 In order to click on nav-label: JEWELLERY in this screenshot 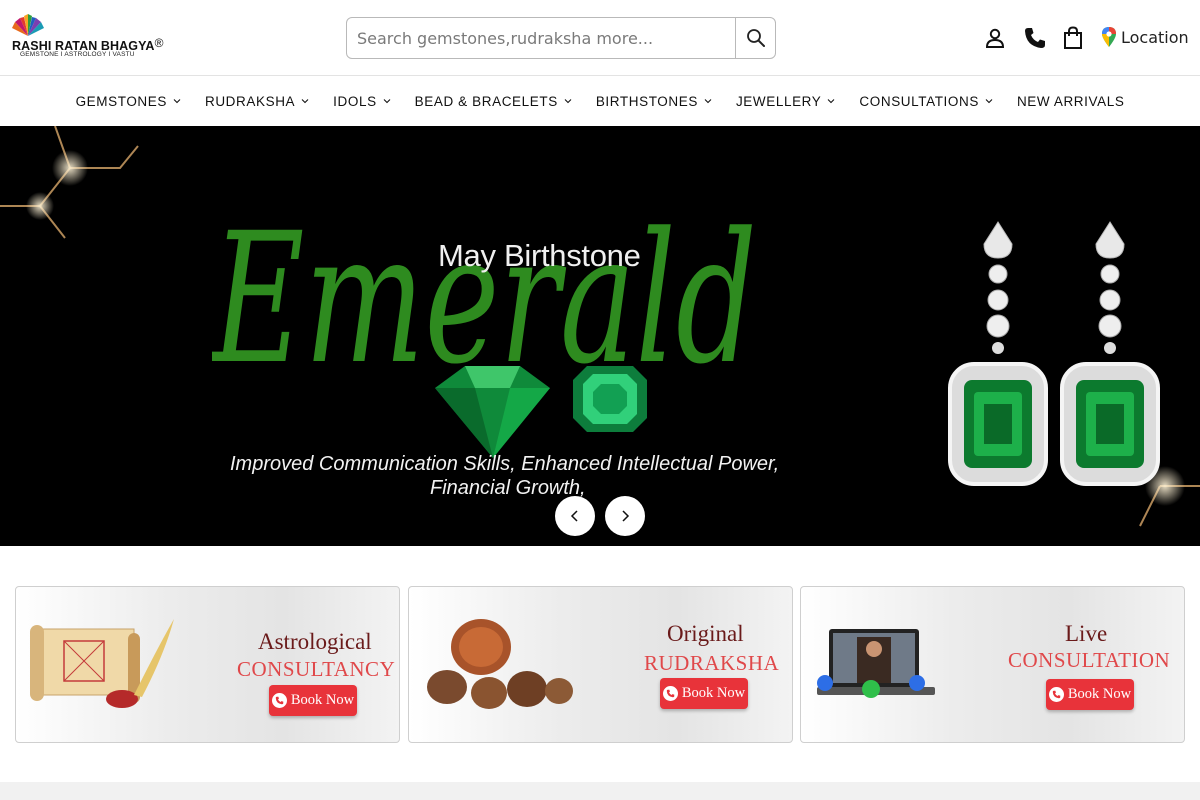, I will do `click(778, 101)`.